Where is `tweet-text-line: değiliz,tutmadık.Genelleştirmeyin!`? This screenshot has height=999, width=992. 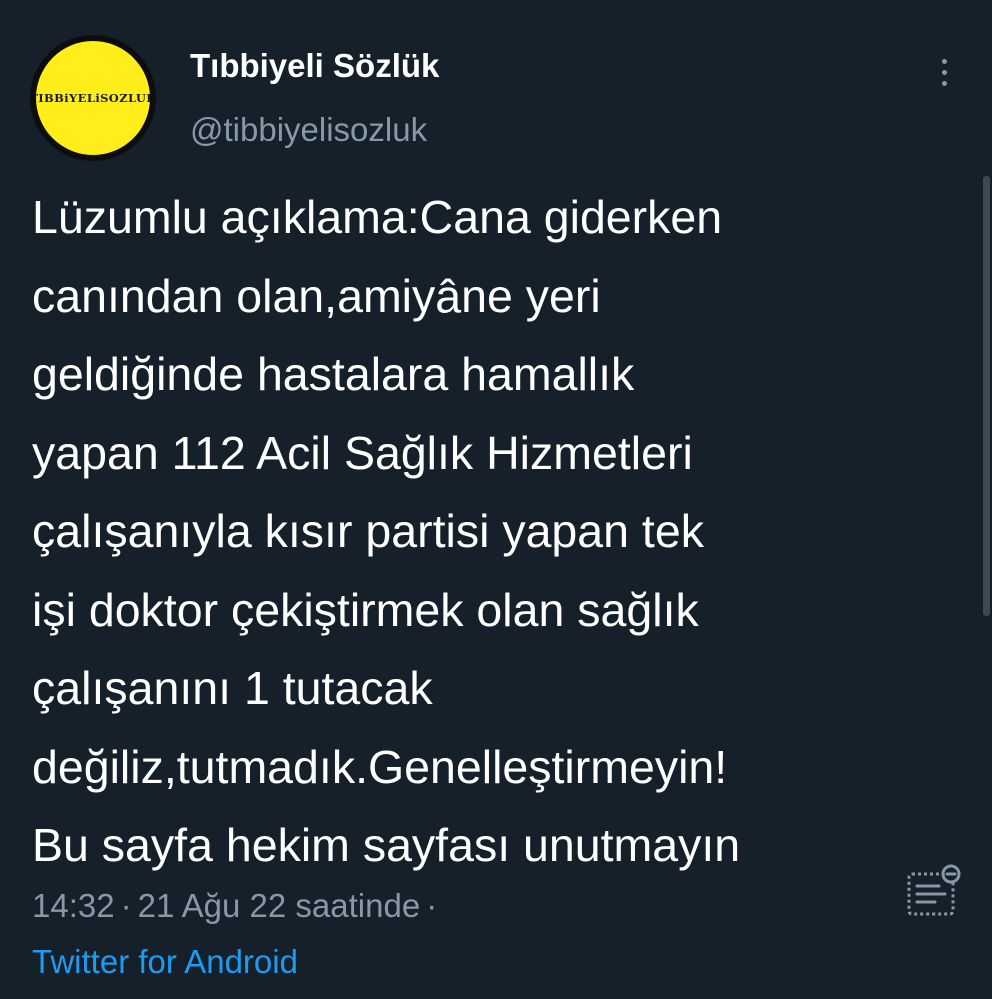
tweet-text-line: değiliz,tutmadık.Genelleştirmeyin! is located at coordinates (380, 766).